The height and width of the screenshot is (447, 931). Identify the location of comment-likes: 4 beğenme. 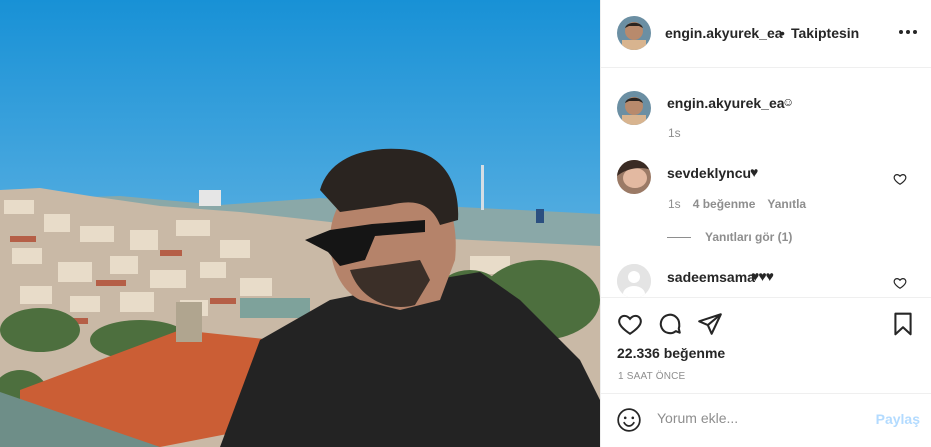
(724, 204).